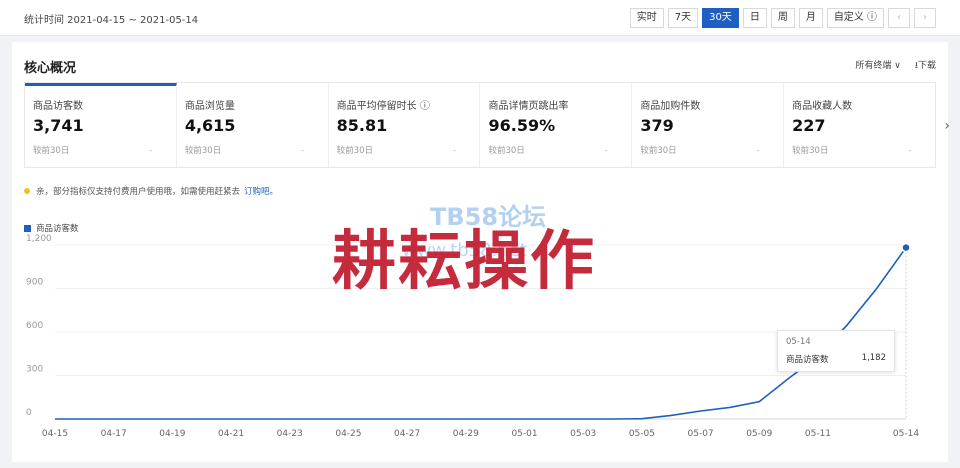  What do you see at coordinates (906, 434) in the screenshot?
I see `x-tick-label: 05-14` at bounding box center [906, 434].